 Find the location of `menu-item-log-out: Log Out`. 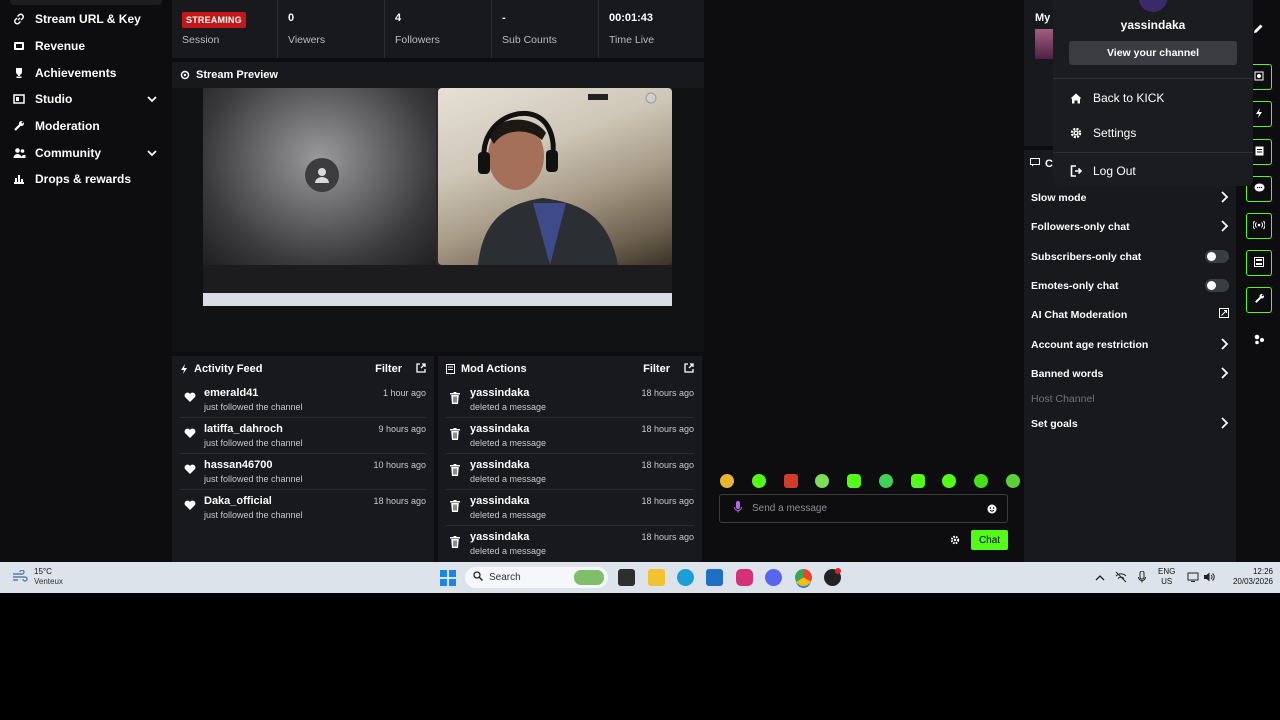

menu-item-log-out: Log Out is located at coordinates (1102, 171).